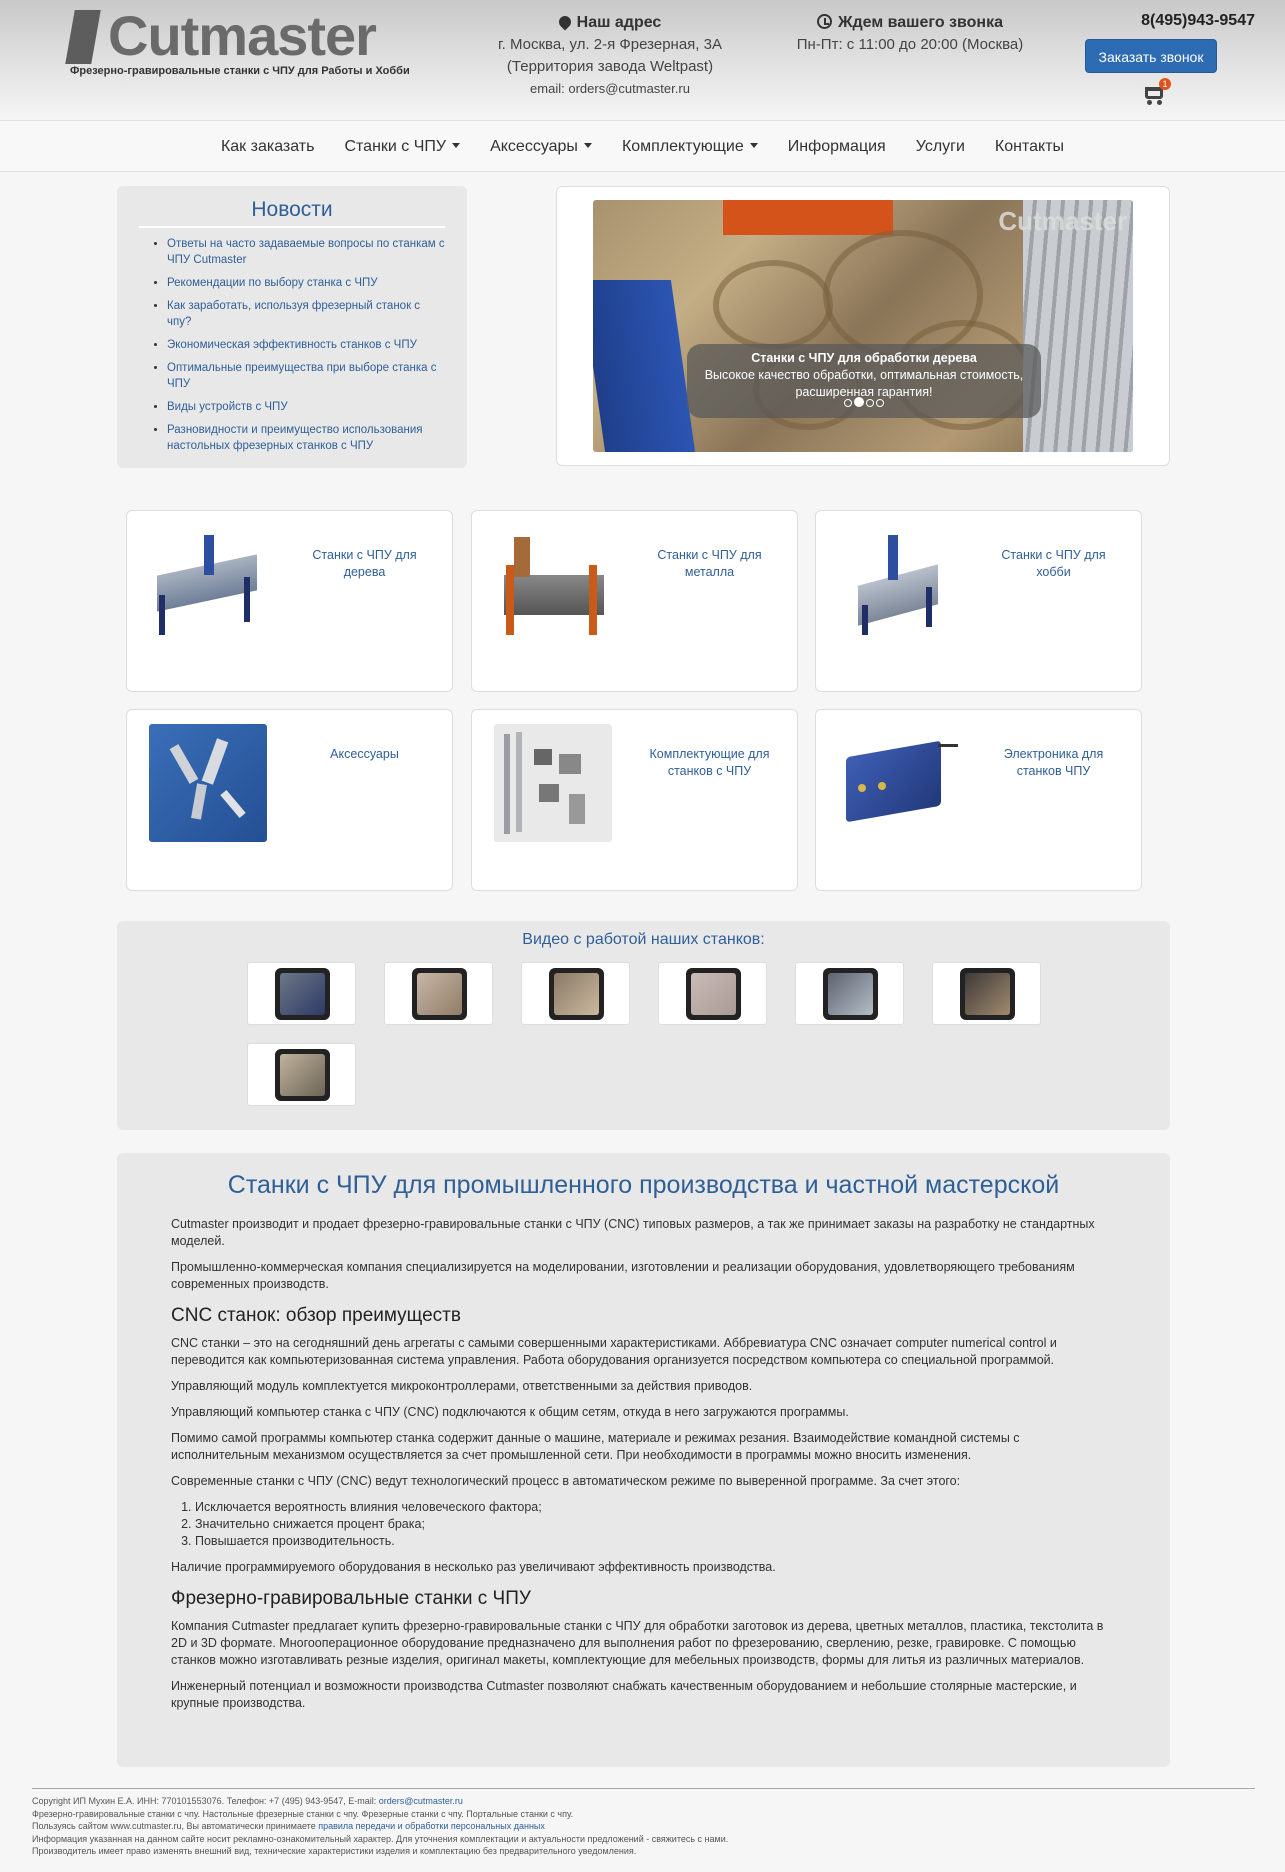 This screenshot has width=1285, height=1872. What do you see at coordinates (709, 564) in the screenshot?
I see `category-label: Станки с ЧПУ для металла` at bounding box center [709, 564].